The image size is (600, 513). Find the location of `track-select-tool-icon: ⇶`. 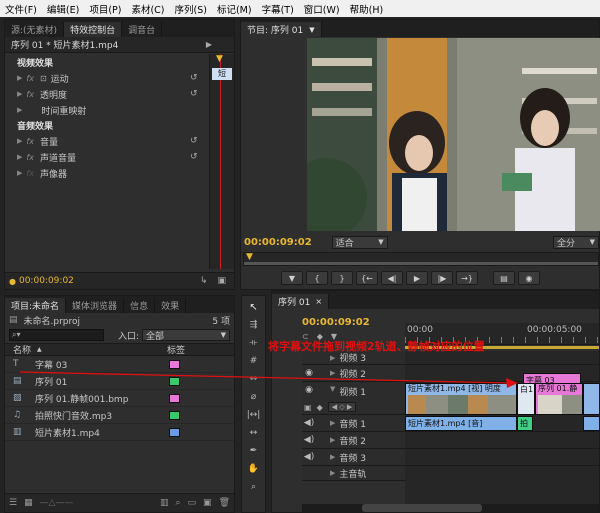

track-select-tool-icon: ⇶ is located at coordinates (253, 329).